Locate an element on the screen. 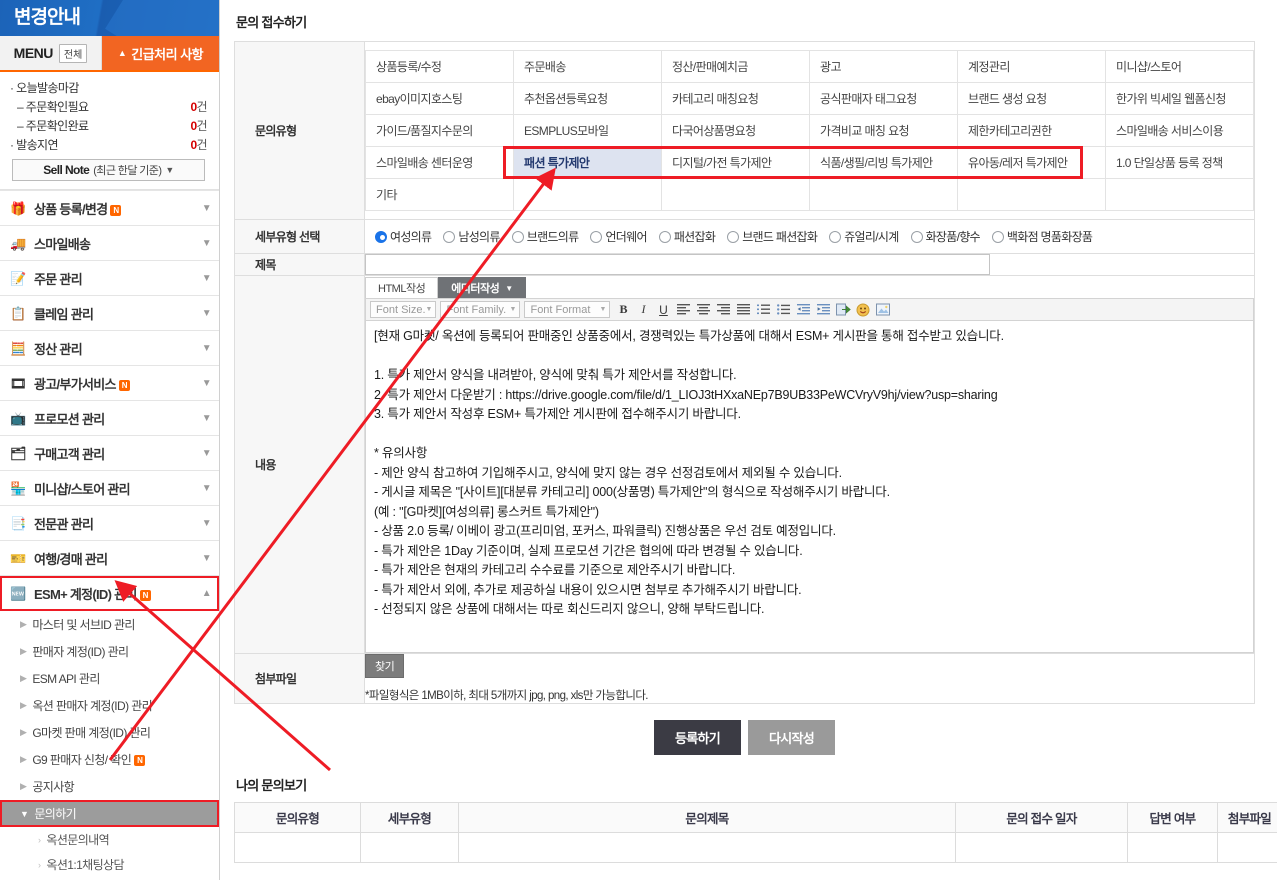 The height and width of the screenshot is (880, 1277). type-option-cell: 카테고리 매칭요청 is located at coordinates (735, 98).